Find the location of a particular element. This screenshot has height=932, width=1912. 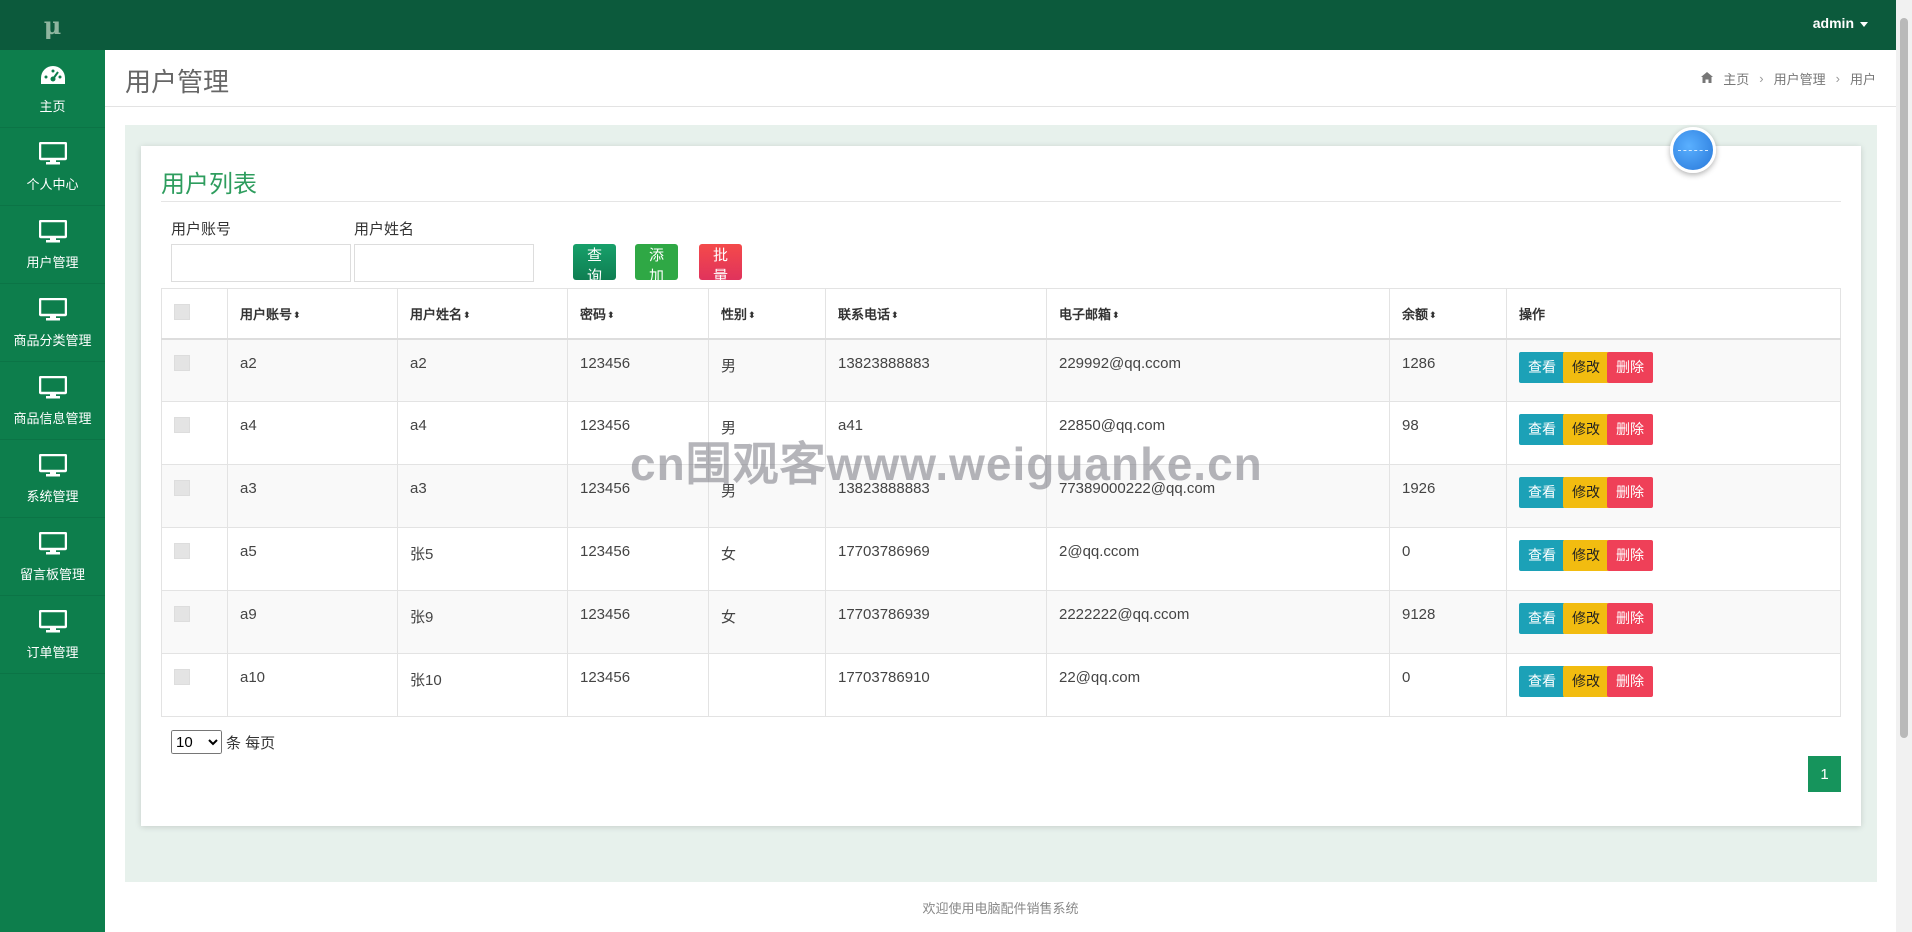

sidebar-item-0: 主页 is located at coordinates (52, 89).